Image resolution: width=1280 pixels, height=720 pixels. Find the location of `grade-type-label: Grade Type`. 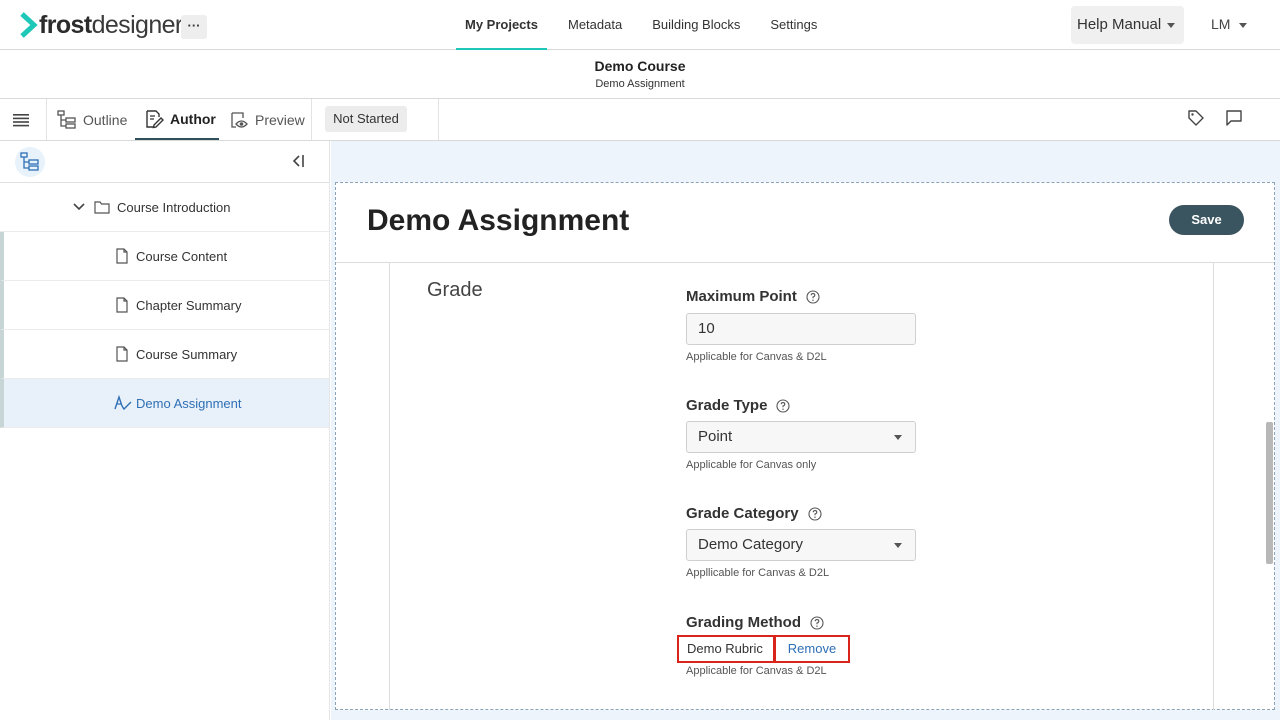

grade-type-label: Grade Type is located at coordinates (738, 405).